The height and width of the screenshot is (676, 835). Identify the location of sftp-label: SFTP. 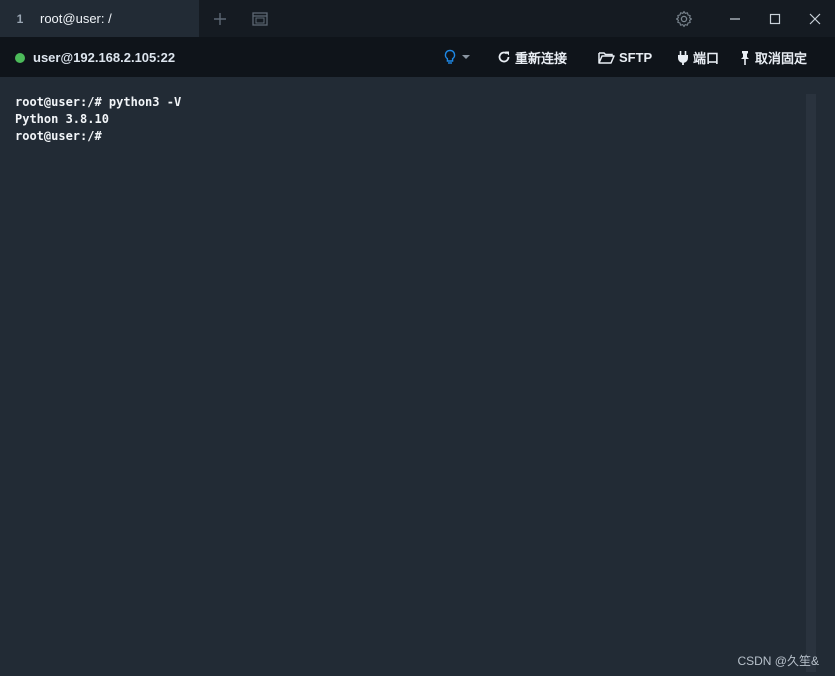
(636, 57).